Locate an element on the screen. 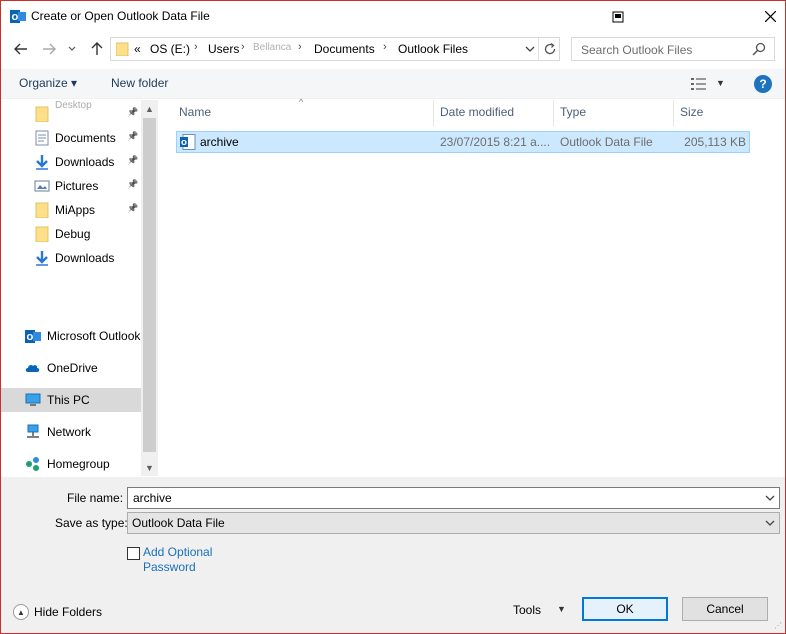  breadcrumb-documents: Documents is located at coordinates (344, 49).